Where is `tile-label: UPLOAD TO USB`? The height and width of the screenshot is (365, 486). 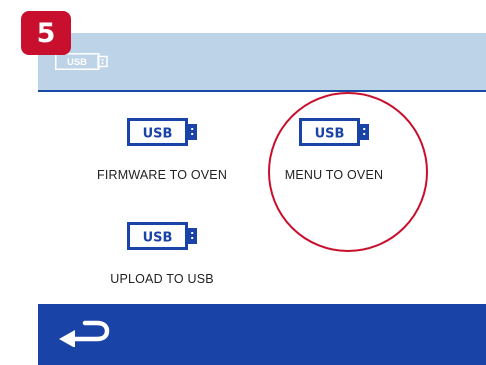
tile-label: UPLOAD TO USB is located at coordinates (162, 279).